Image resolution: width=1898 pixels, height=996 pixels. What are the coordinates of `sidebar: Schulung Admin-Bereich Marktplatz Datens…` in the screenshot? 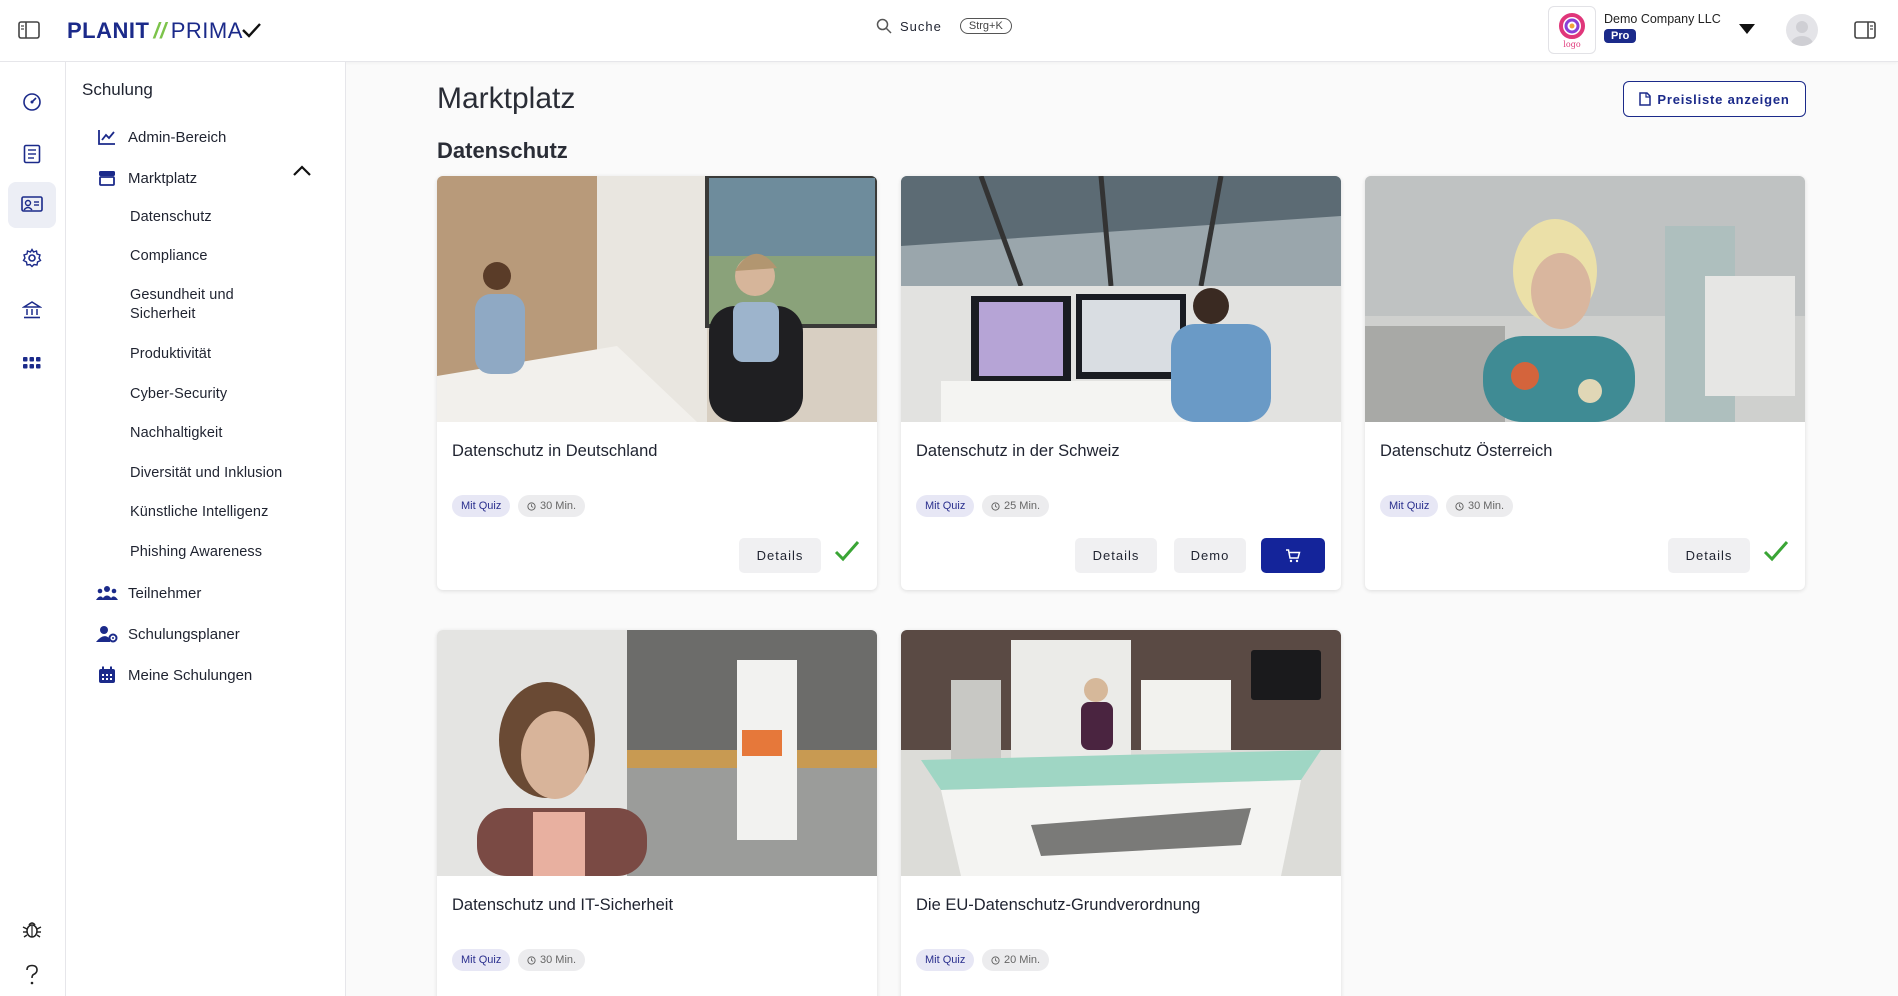 It's located at (206, 529).